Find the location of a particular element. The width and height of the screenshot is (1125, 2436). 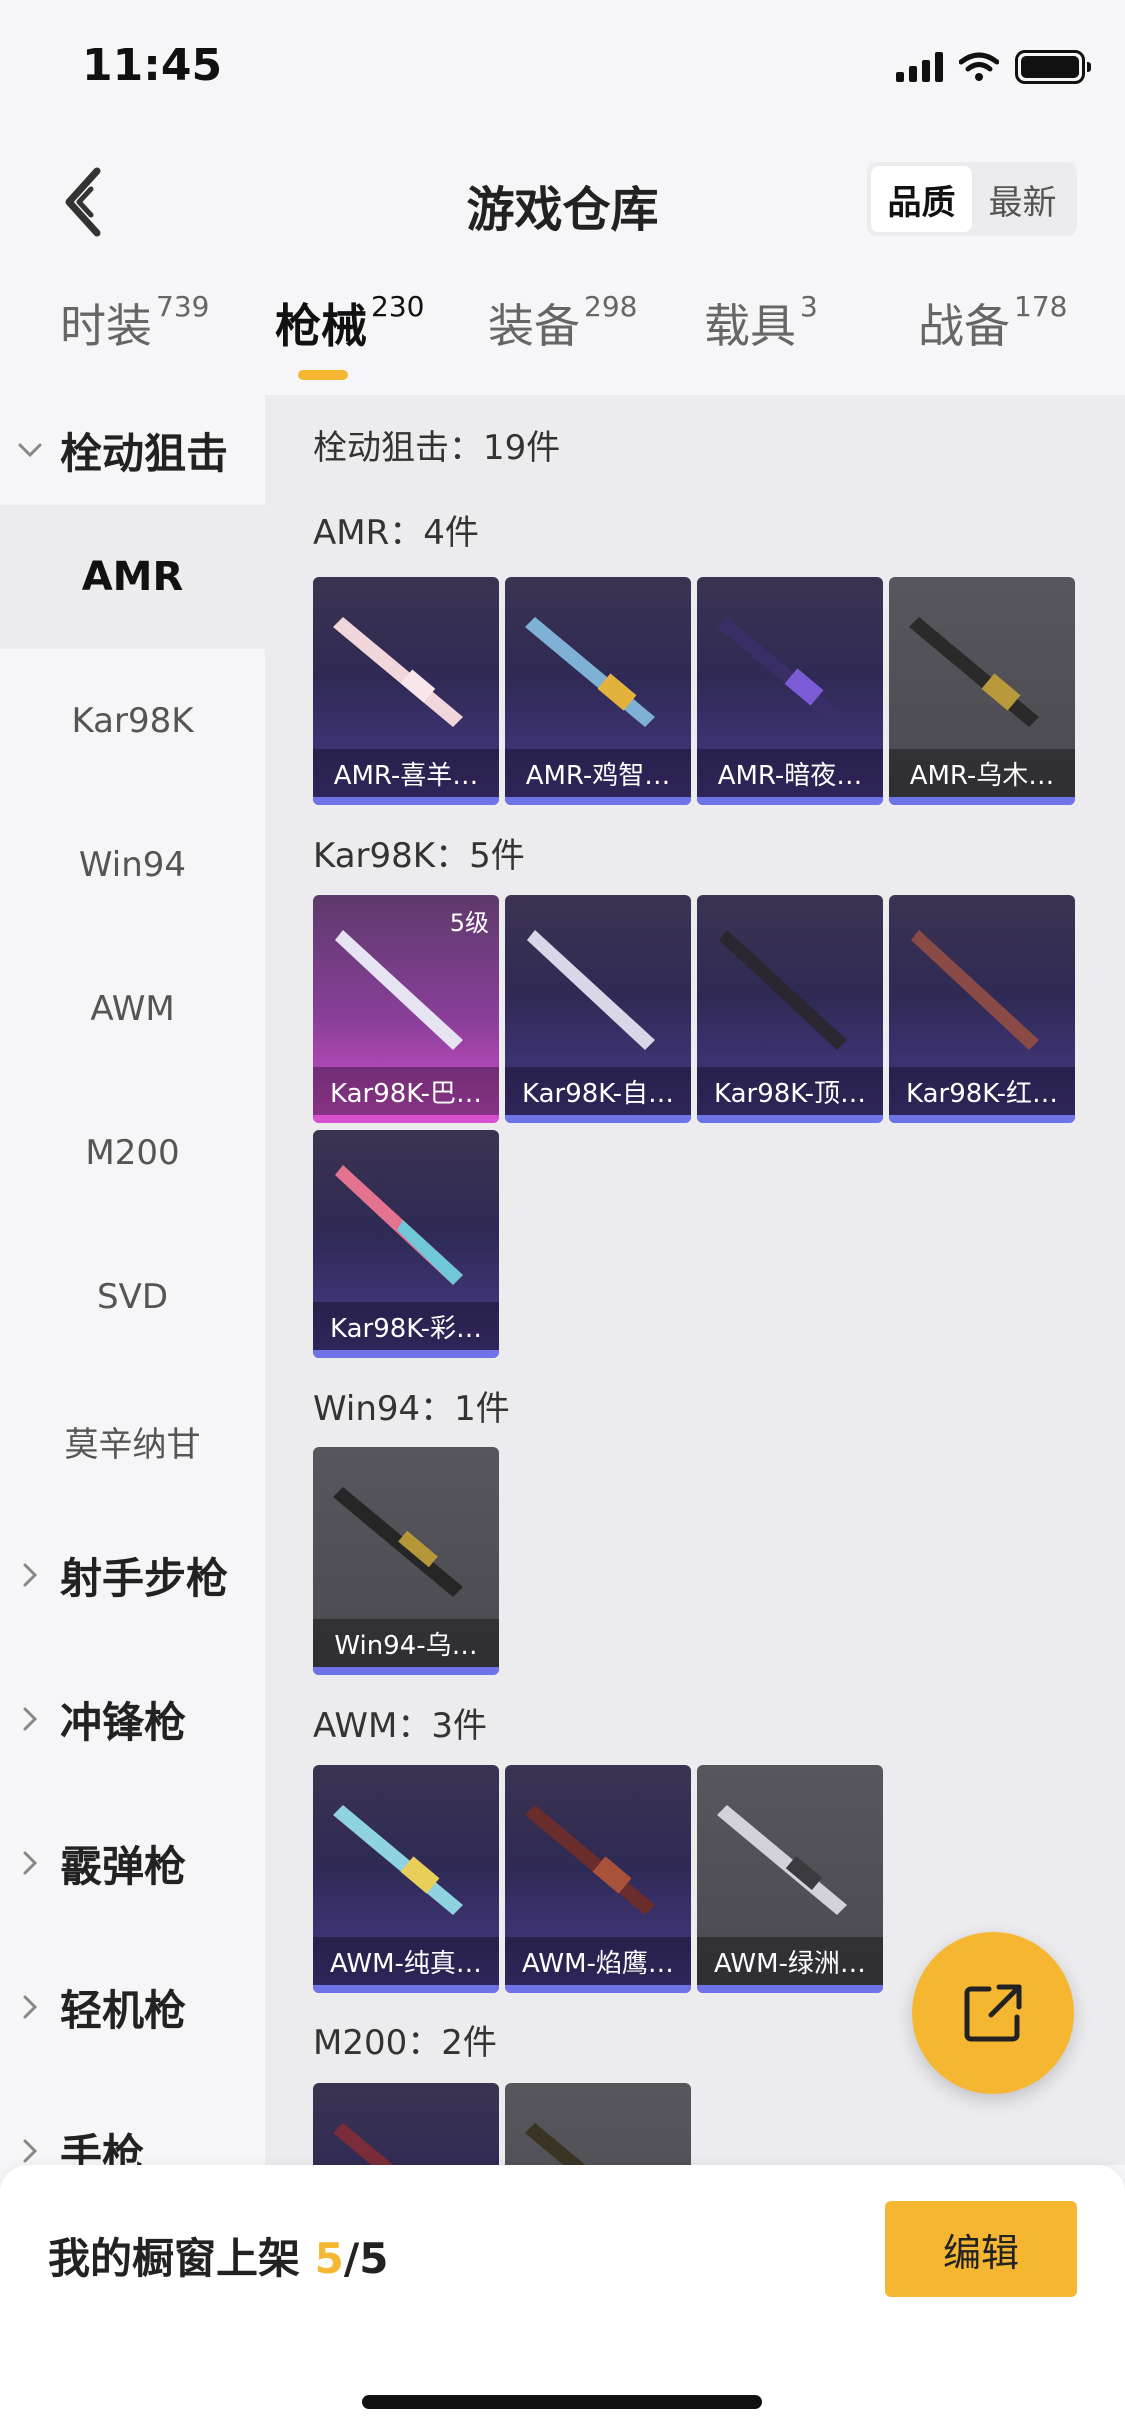

sidebar-group-label: 射手步枪 is located at coordinates (144, 1578).